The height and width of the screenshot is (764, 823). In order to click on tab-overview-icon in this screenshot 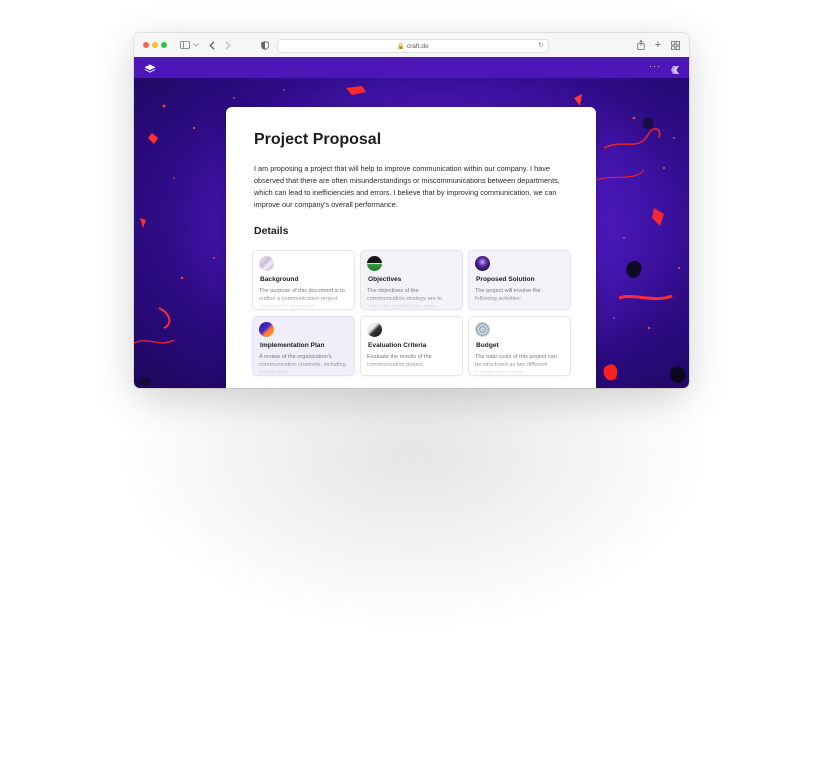, I will do `click(675, 45)`.